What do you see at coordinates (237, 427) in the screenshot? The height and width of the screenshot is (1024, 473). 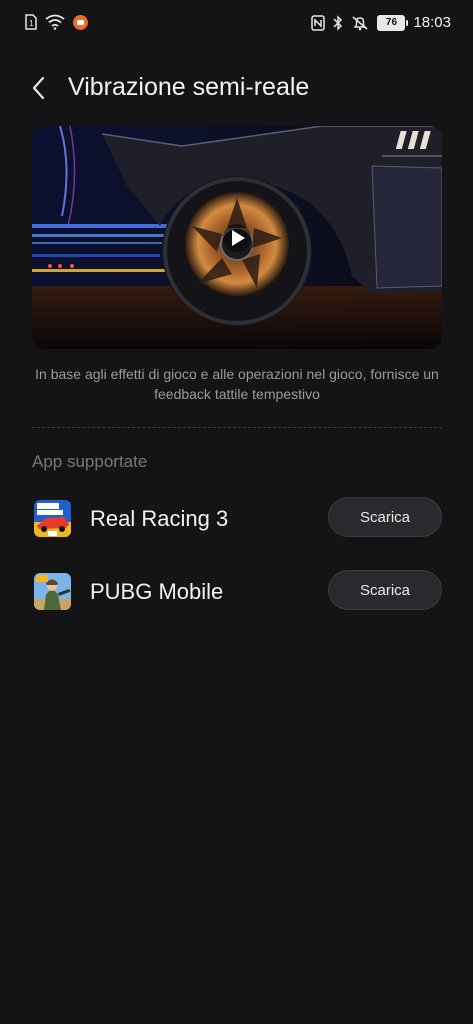 I see `divider` at bounding box center [237, 427].